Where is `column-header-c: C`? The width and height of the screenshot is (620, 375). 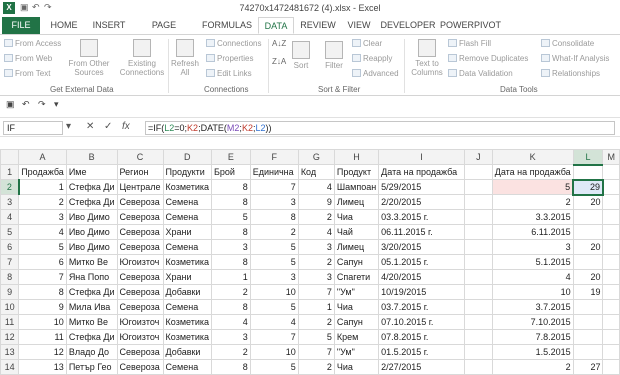
column-header-c: C is located at coordinates (140, 157).